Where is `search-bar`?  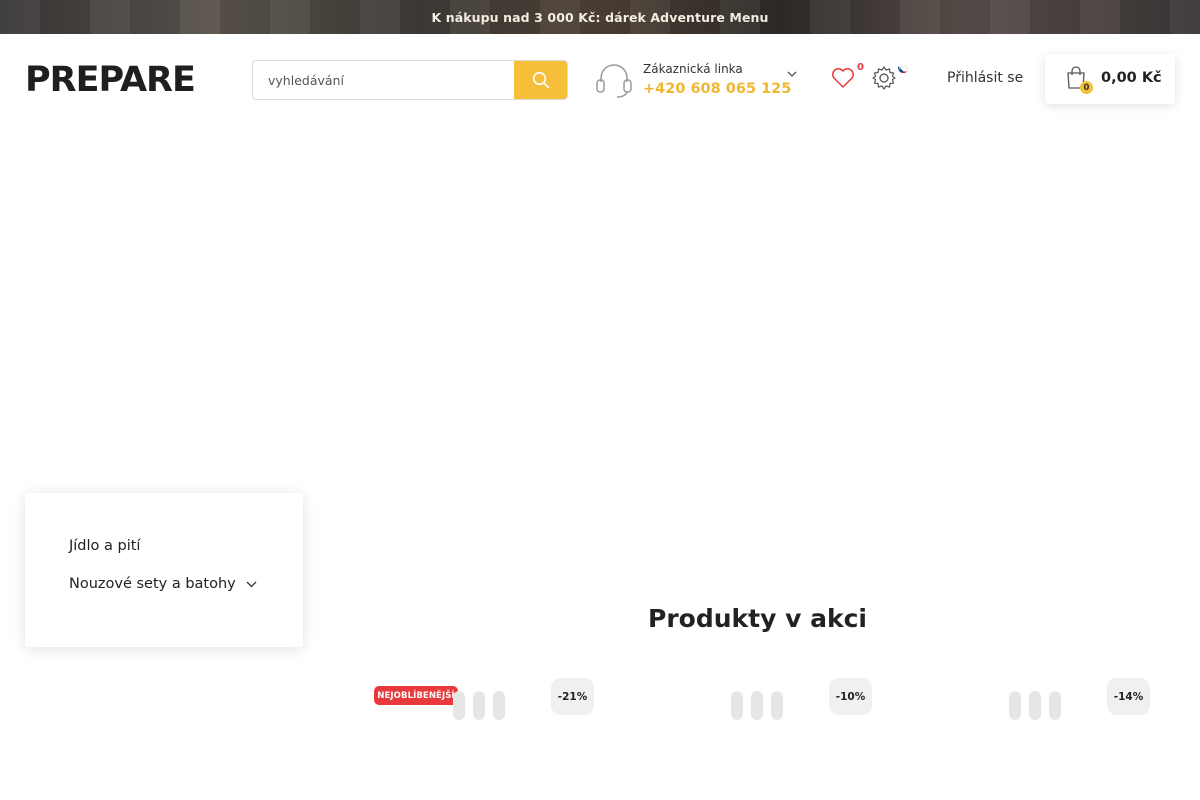 search-bar is located at coordinates (410, 80).